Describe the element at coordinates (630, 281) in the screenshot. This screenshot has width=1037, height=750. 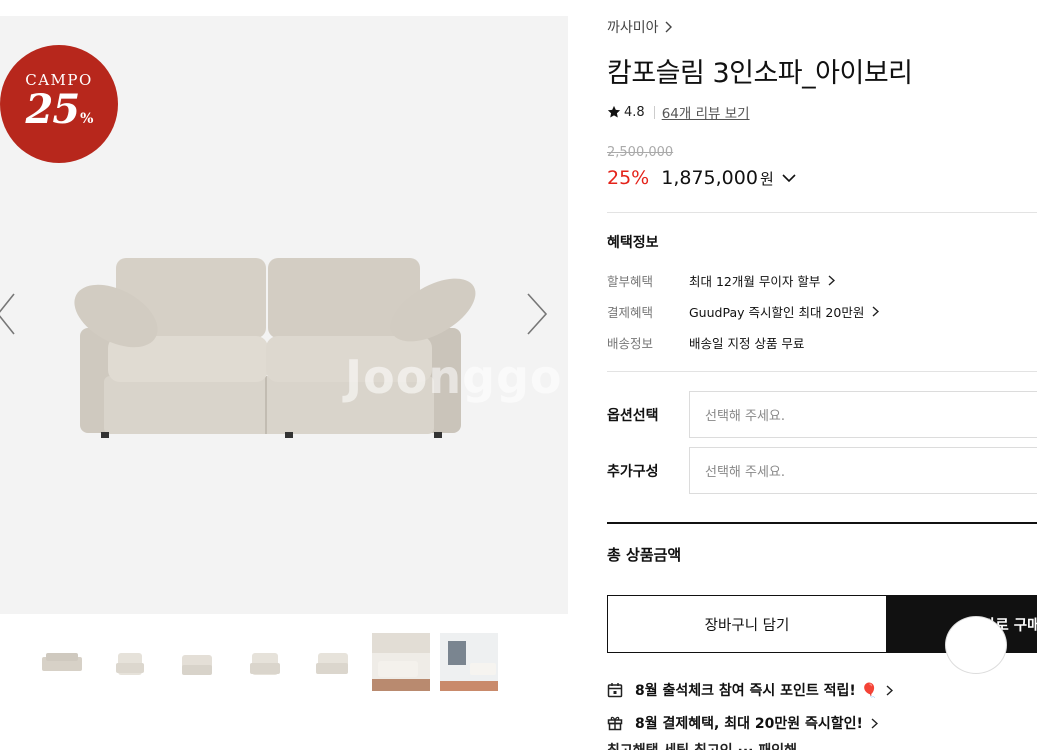
I see `benefit-label: 할부혜택` at that location.